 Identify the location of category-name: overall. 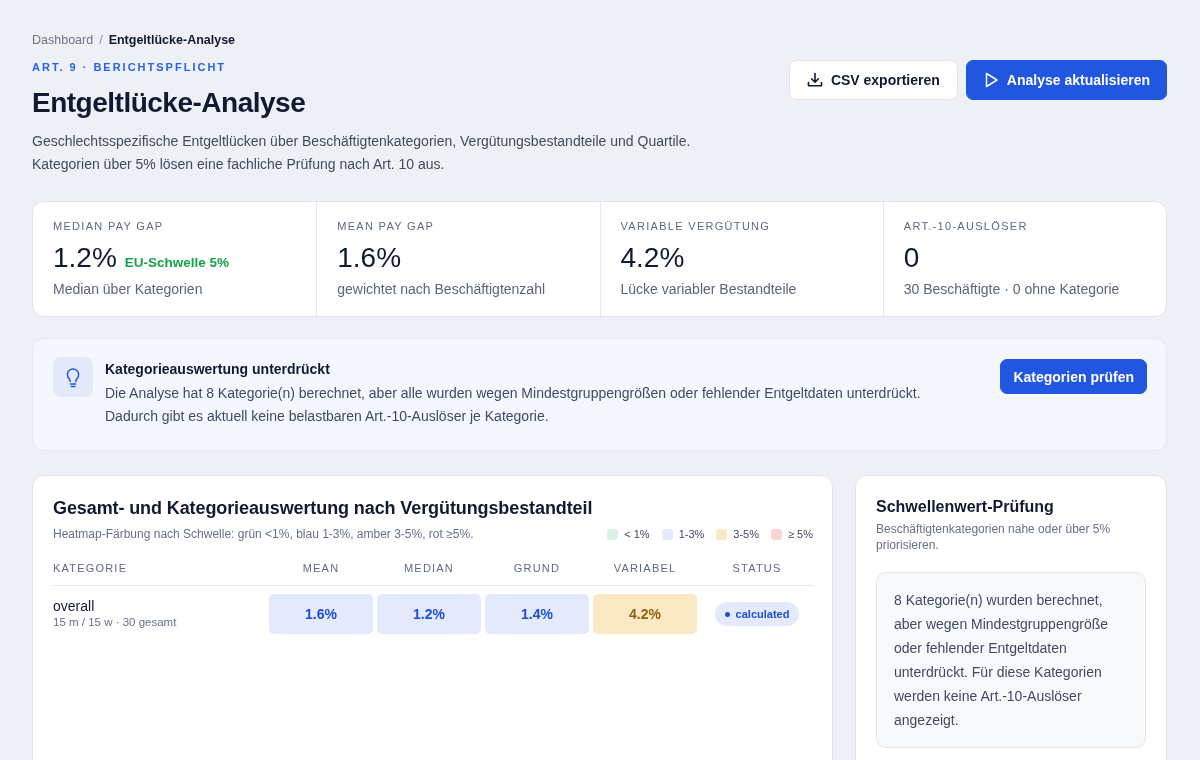
(74, 606).